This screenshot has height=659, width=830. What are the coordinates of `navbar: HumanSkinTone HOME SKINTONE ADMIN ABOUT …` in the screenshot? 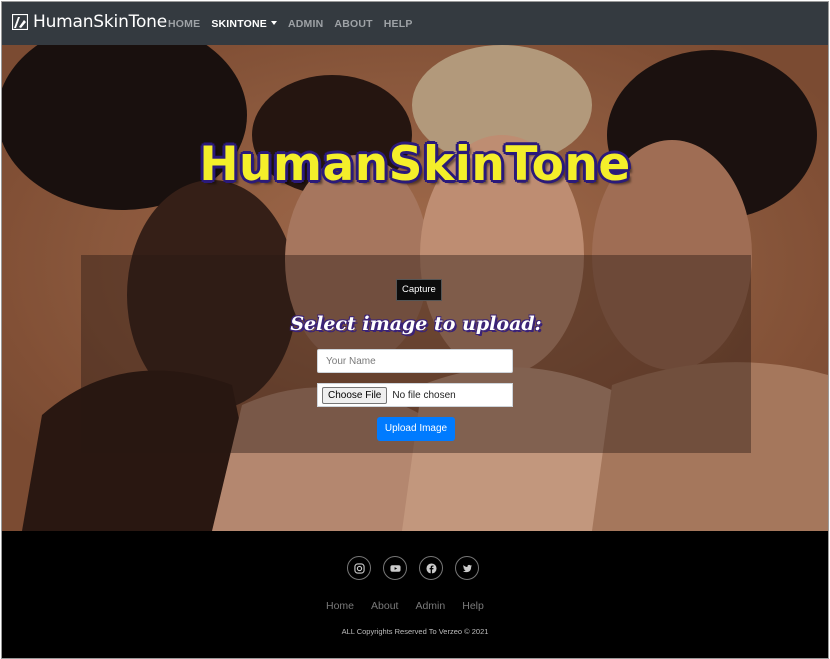 It's located at (415, 23).